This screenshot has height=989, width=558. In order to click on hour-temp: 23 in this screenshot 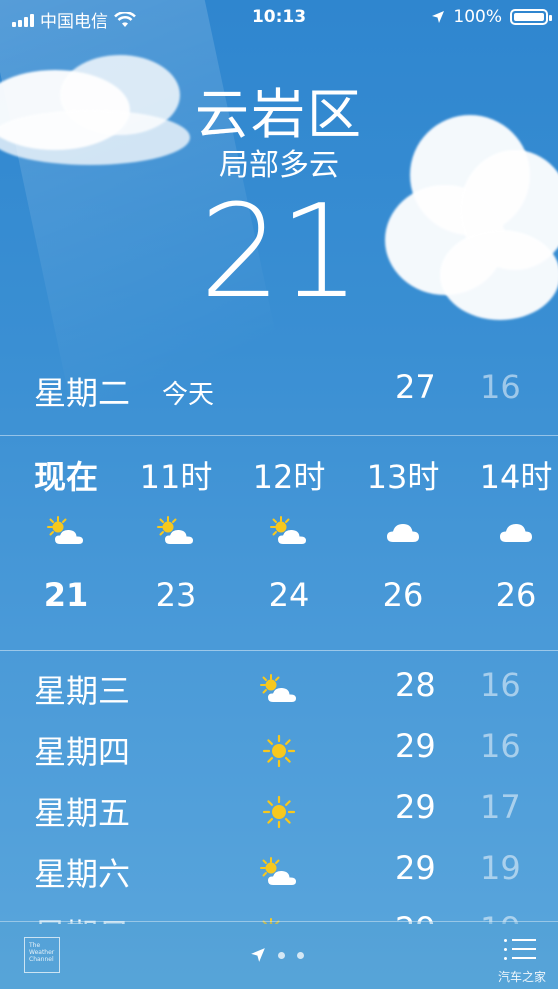, I will do `click(176, 595)`.